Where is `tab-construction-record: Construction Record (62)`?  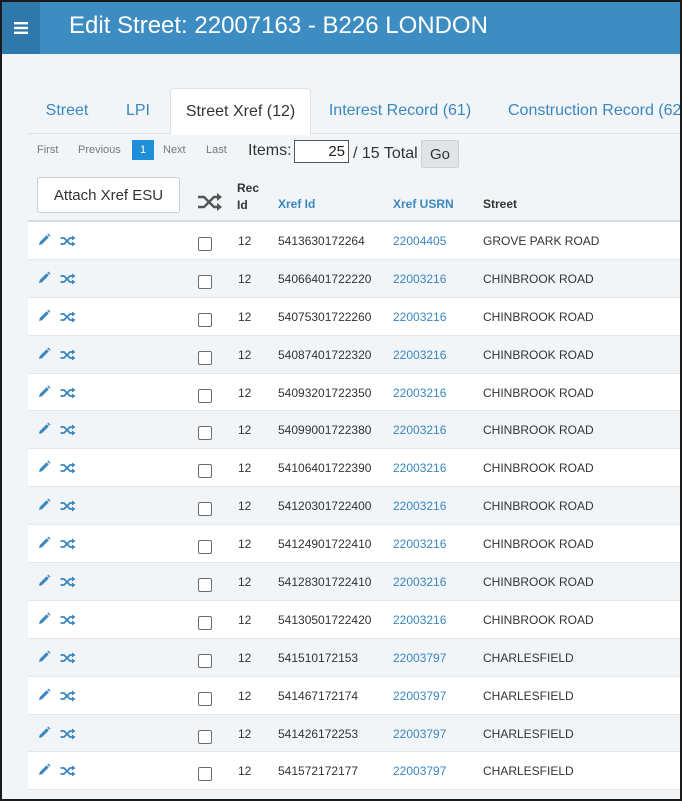 tab-construction-record: Construction Record (62) is located at coordinates (588, 111).